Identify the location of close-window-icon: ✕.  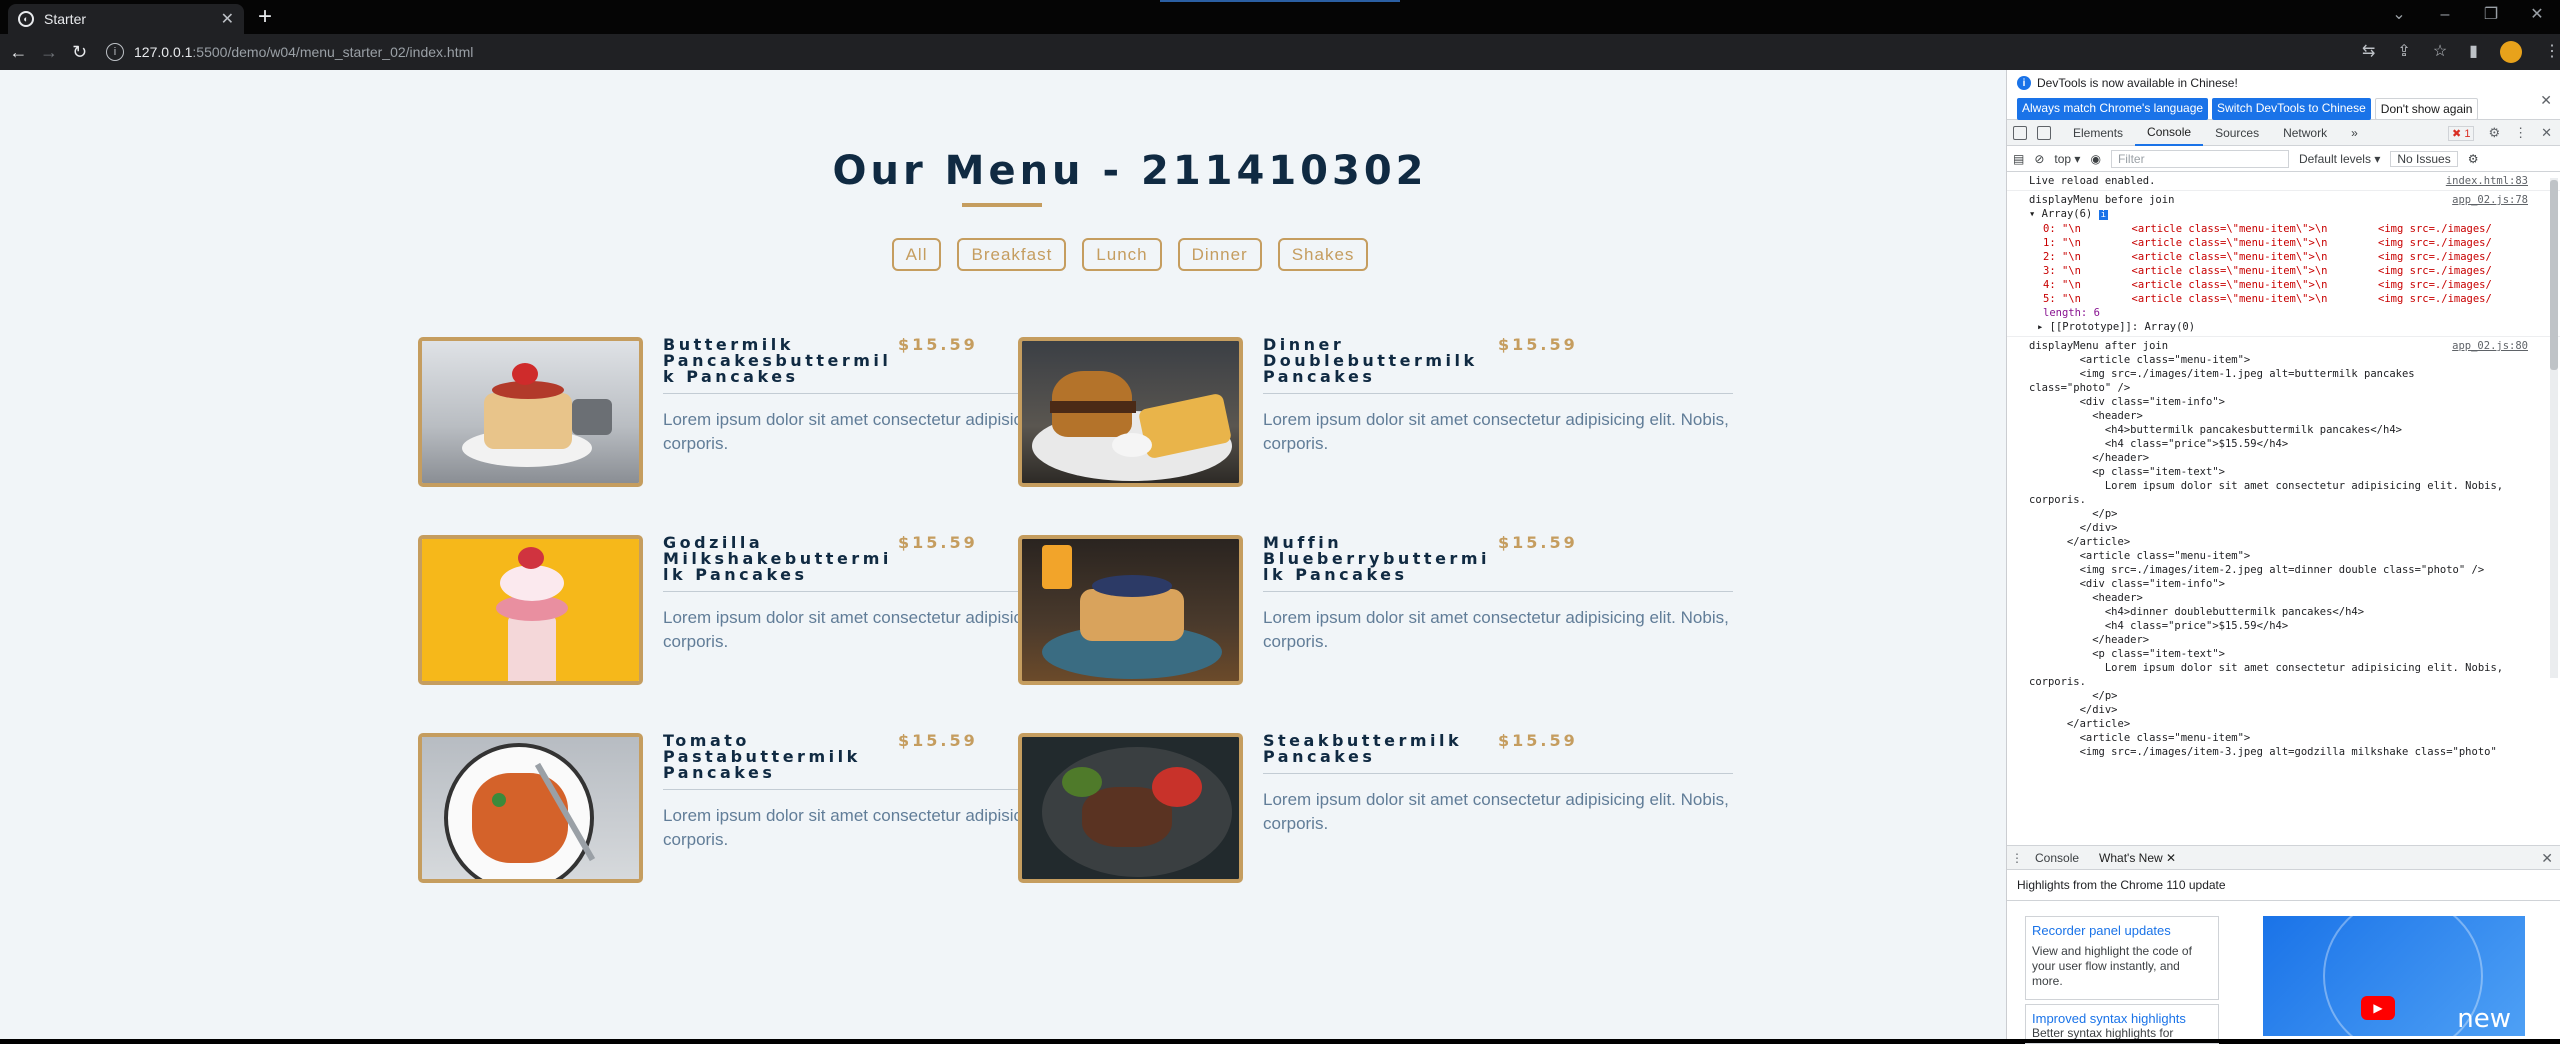
(2537, 17).